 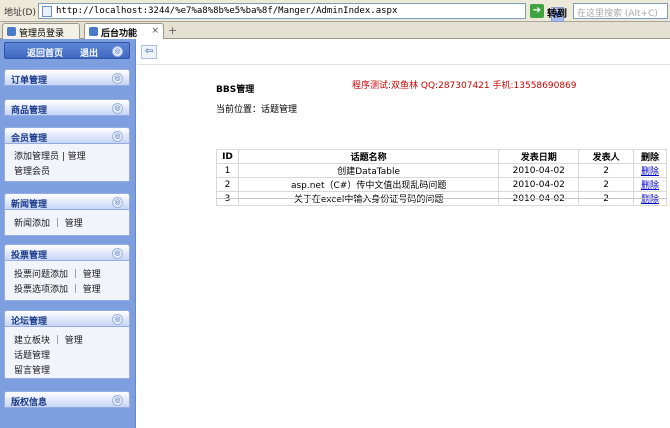 I want to click on tab-backend: 后台功能 ×, so click(x=124, y=31).